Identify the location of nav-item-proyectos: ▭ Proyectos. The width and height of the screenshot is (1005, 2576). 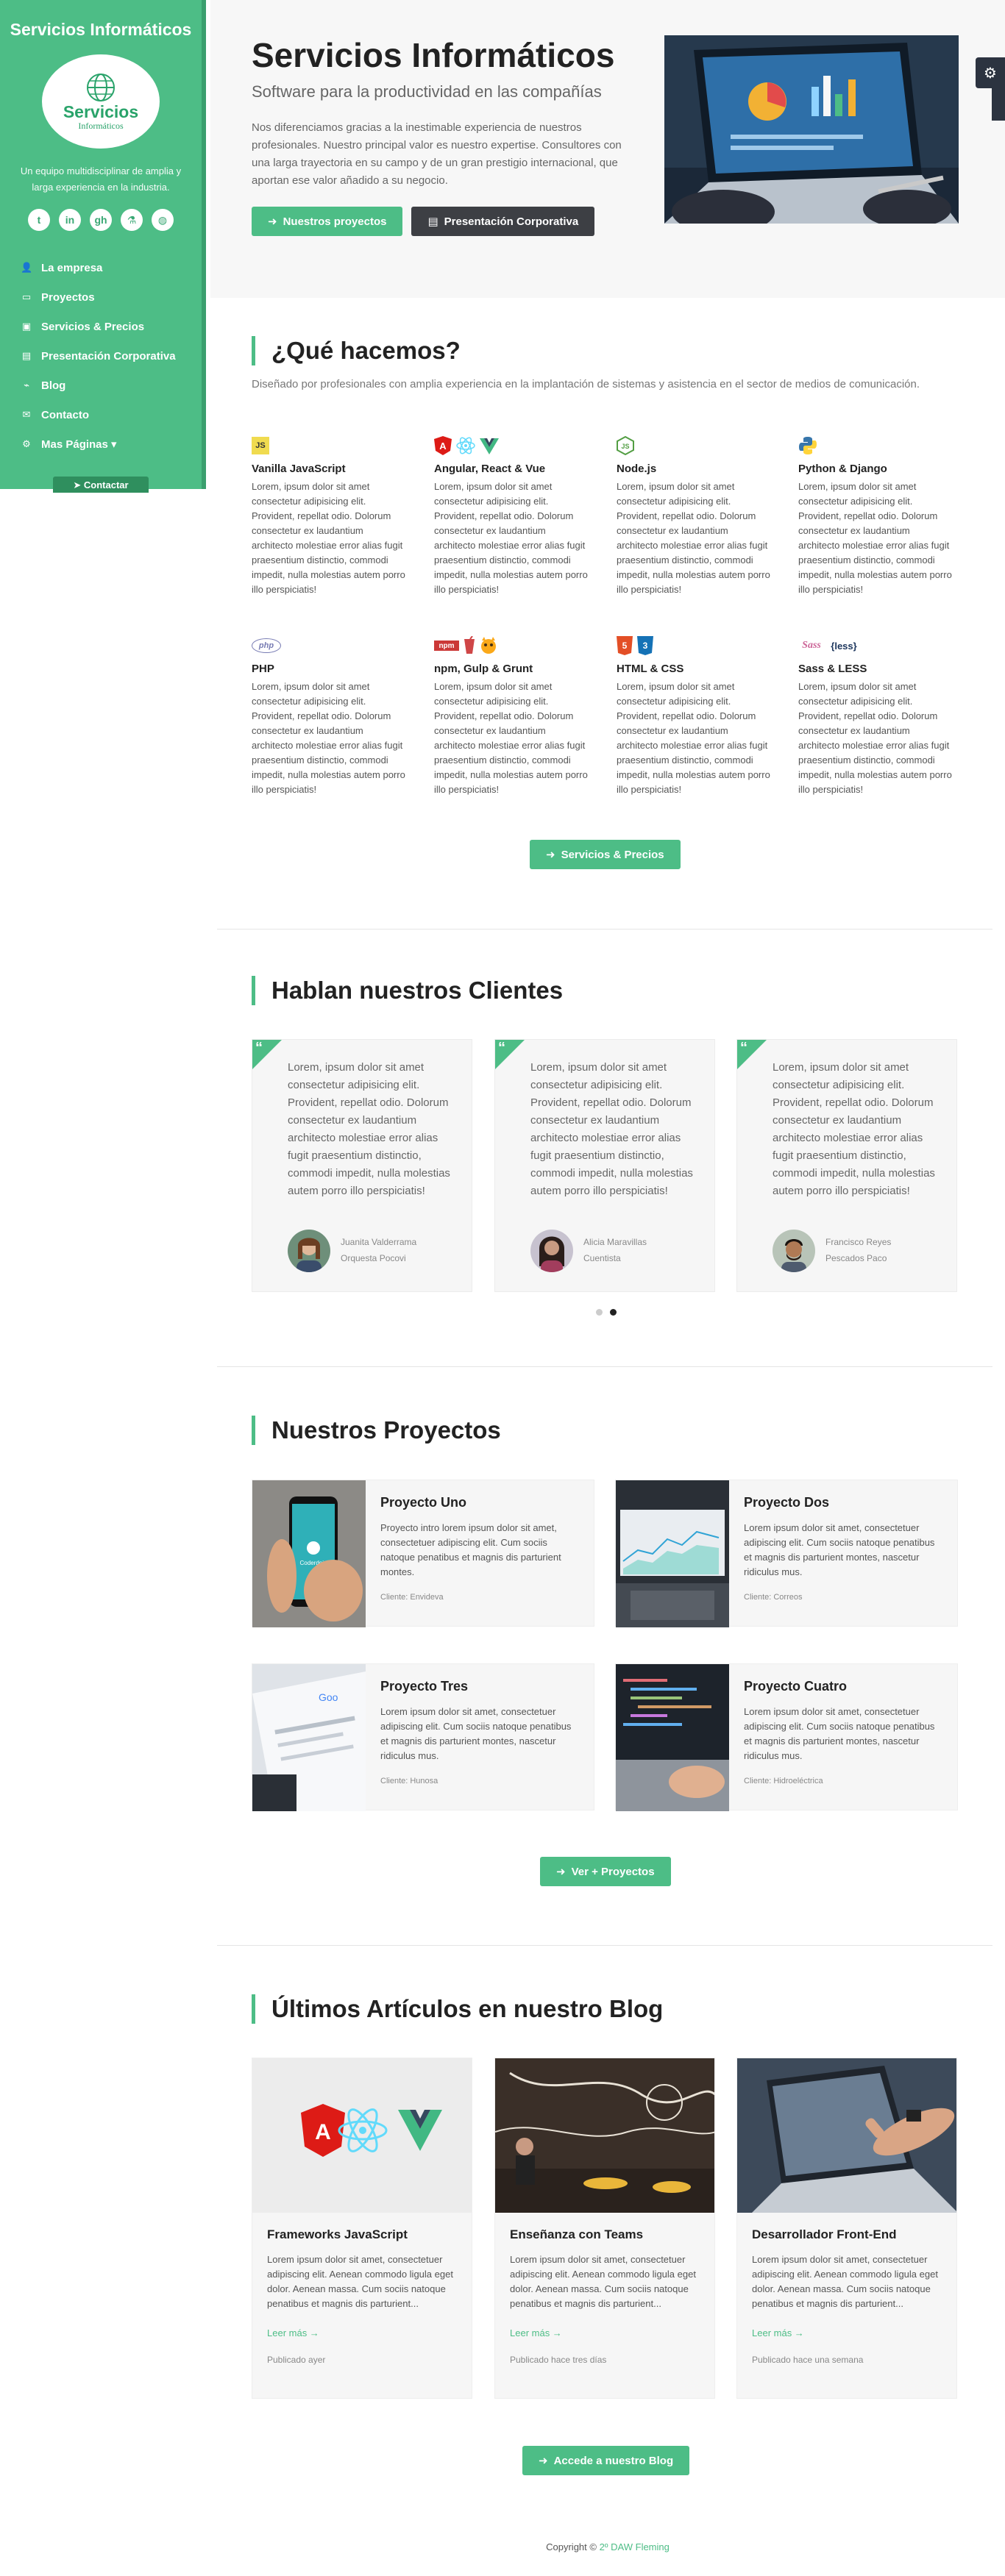
(111, 297).